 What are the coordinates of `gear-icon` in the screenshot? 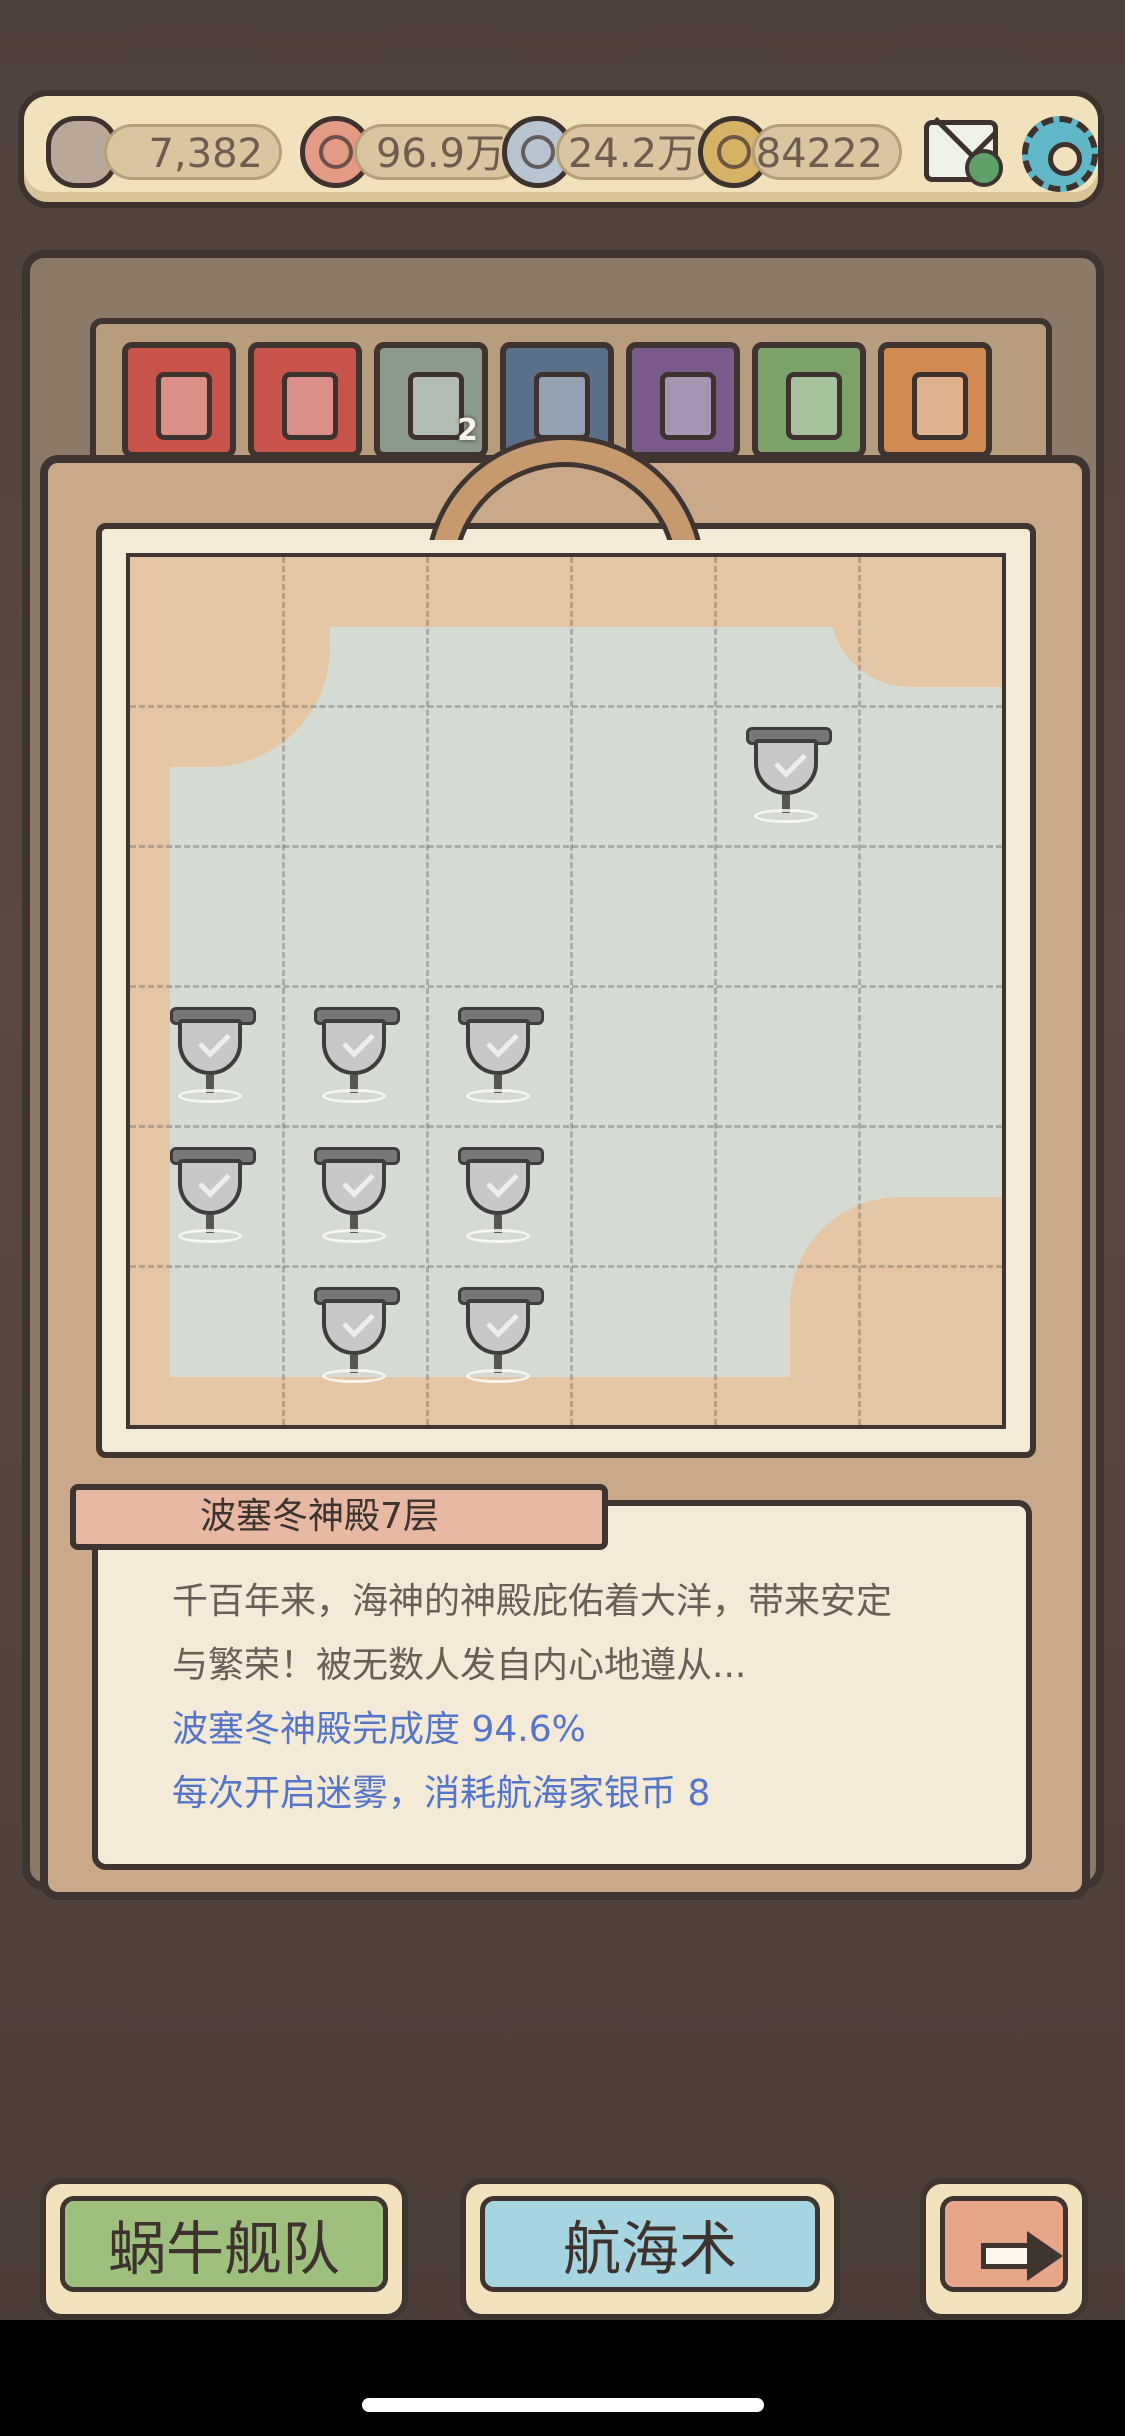 It's located at (1060, 154).